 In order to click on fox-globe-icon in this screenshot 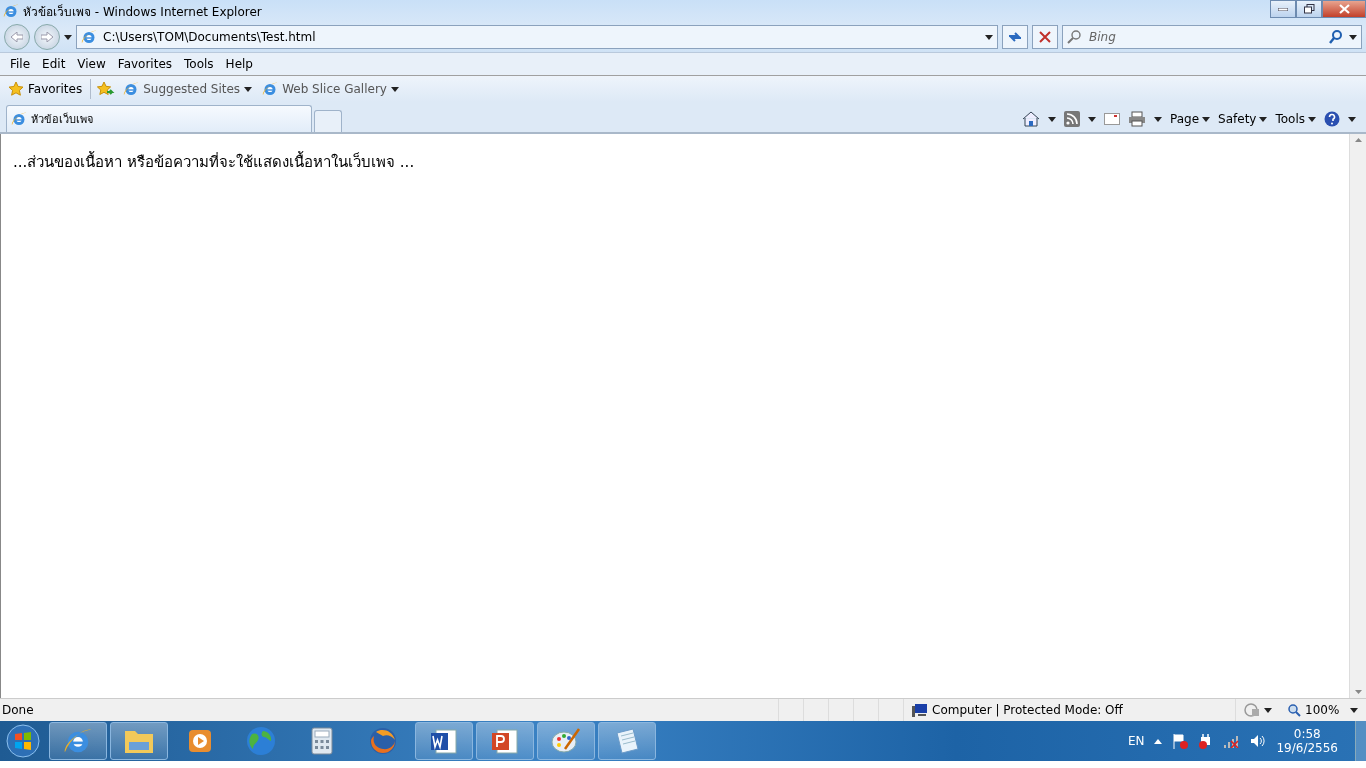, I will do `click(383, 741)`.